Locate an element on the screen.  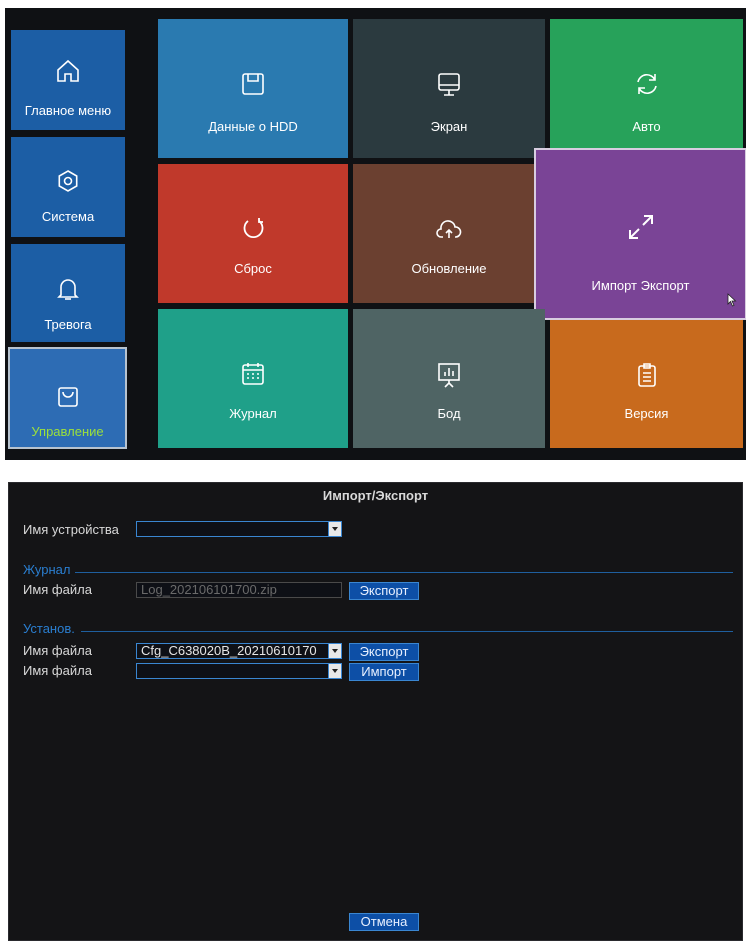
dialog-title: Импорт/Экспорт is located at coordinates (375, 495).